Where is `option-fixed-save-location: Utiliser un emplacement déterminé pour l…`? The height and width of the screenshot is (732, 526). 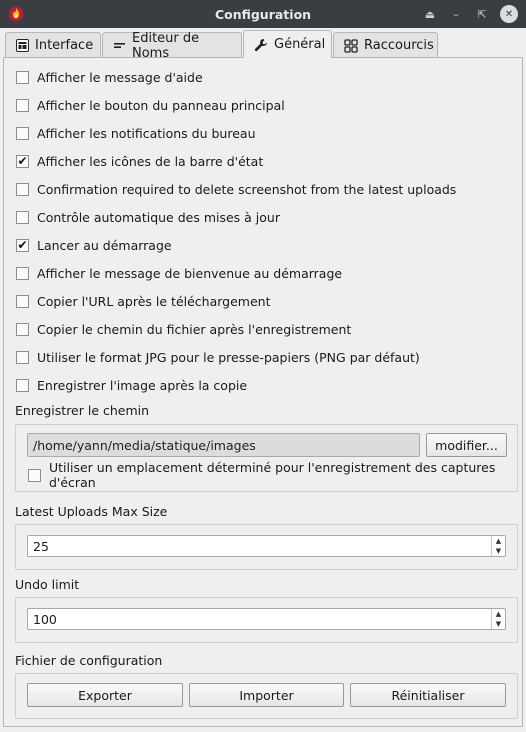 option-fixed-save-location: Utiliser un emplacement déterminé pour l… is located at coordinates (277, 475).